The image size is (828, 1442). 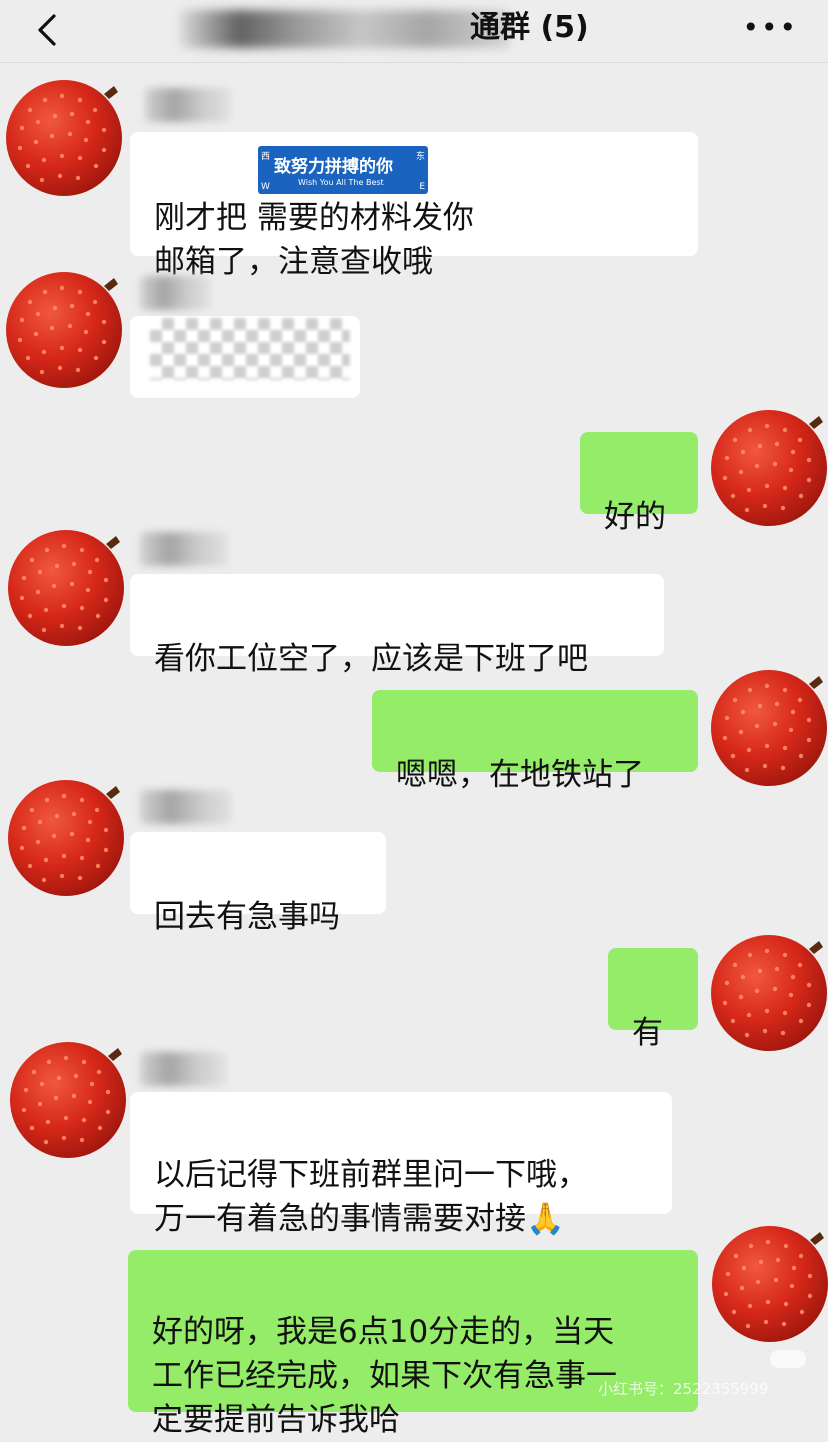 What do you see at coordinates (420, 157) in the screenshot?
I see `sticker-corner: 东` at bounding box center [420, 157].